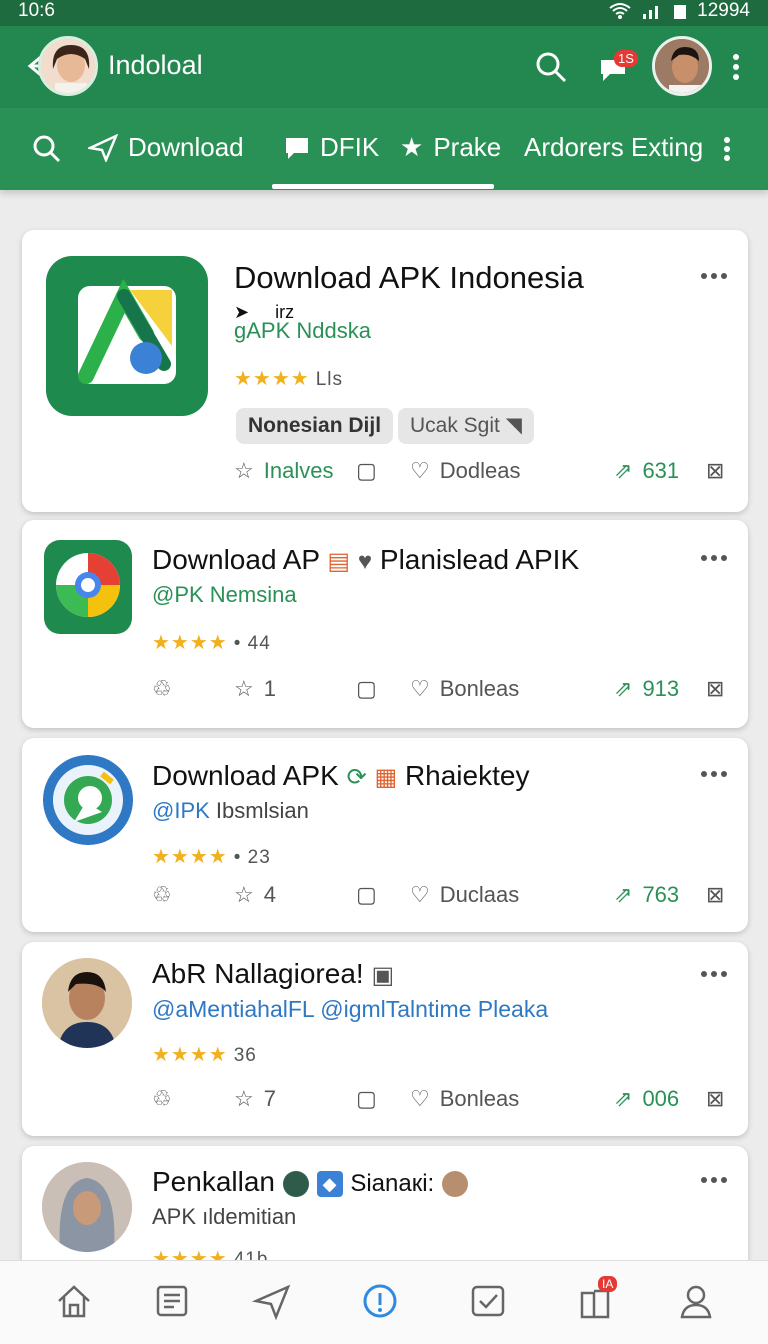  What do you see at coordinates (661, 688) in the screenshot?
I see `share-count: 913` at bounding box center [661, 688].